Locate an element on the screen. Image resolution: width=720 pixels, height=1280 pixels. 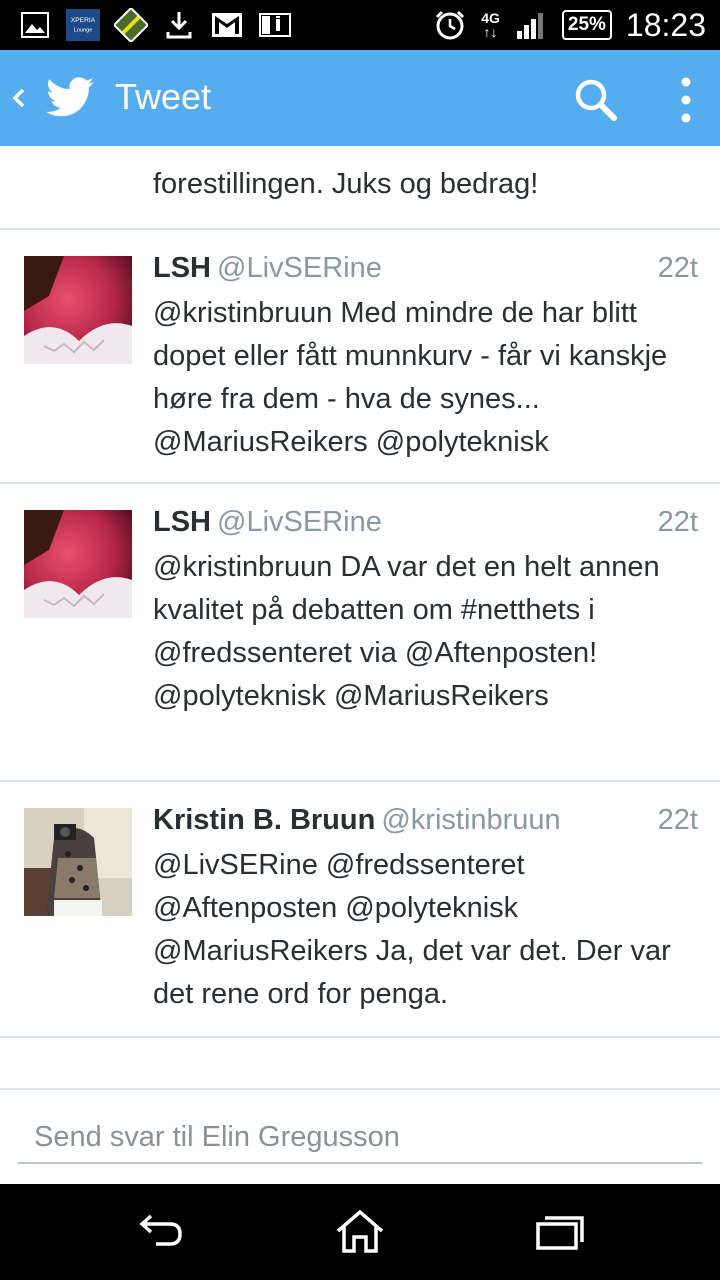
back-chevron-icon is located at coordinates (18, 100).